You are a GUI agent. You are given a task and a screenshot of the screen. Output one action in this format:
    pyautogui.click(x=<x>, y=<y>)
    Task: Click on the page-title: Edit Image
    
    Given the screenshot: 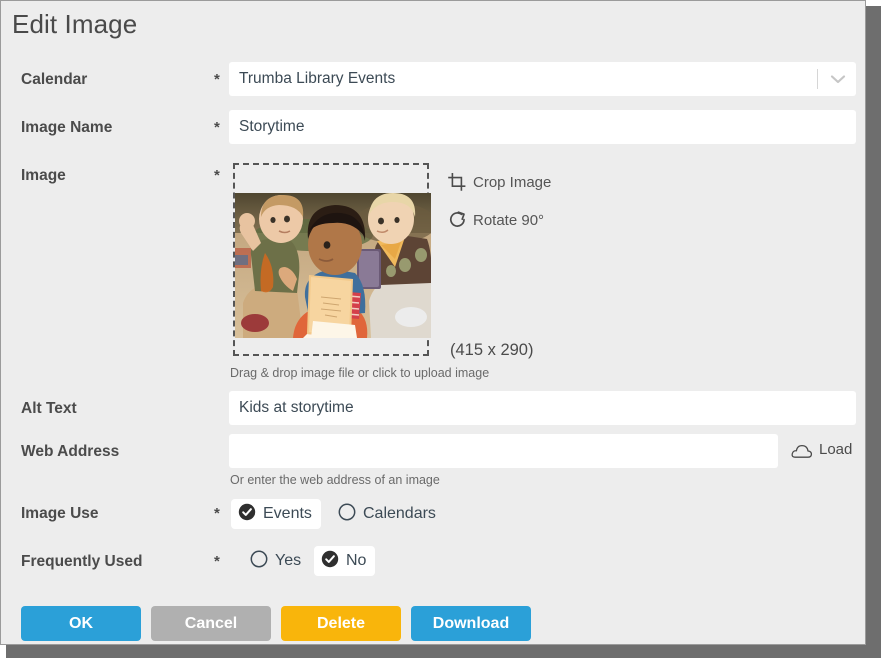 What is the action you would take?
    pyautogui.click(x=75, y=24)
    